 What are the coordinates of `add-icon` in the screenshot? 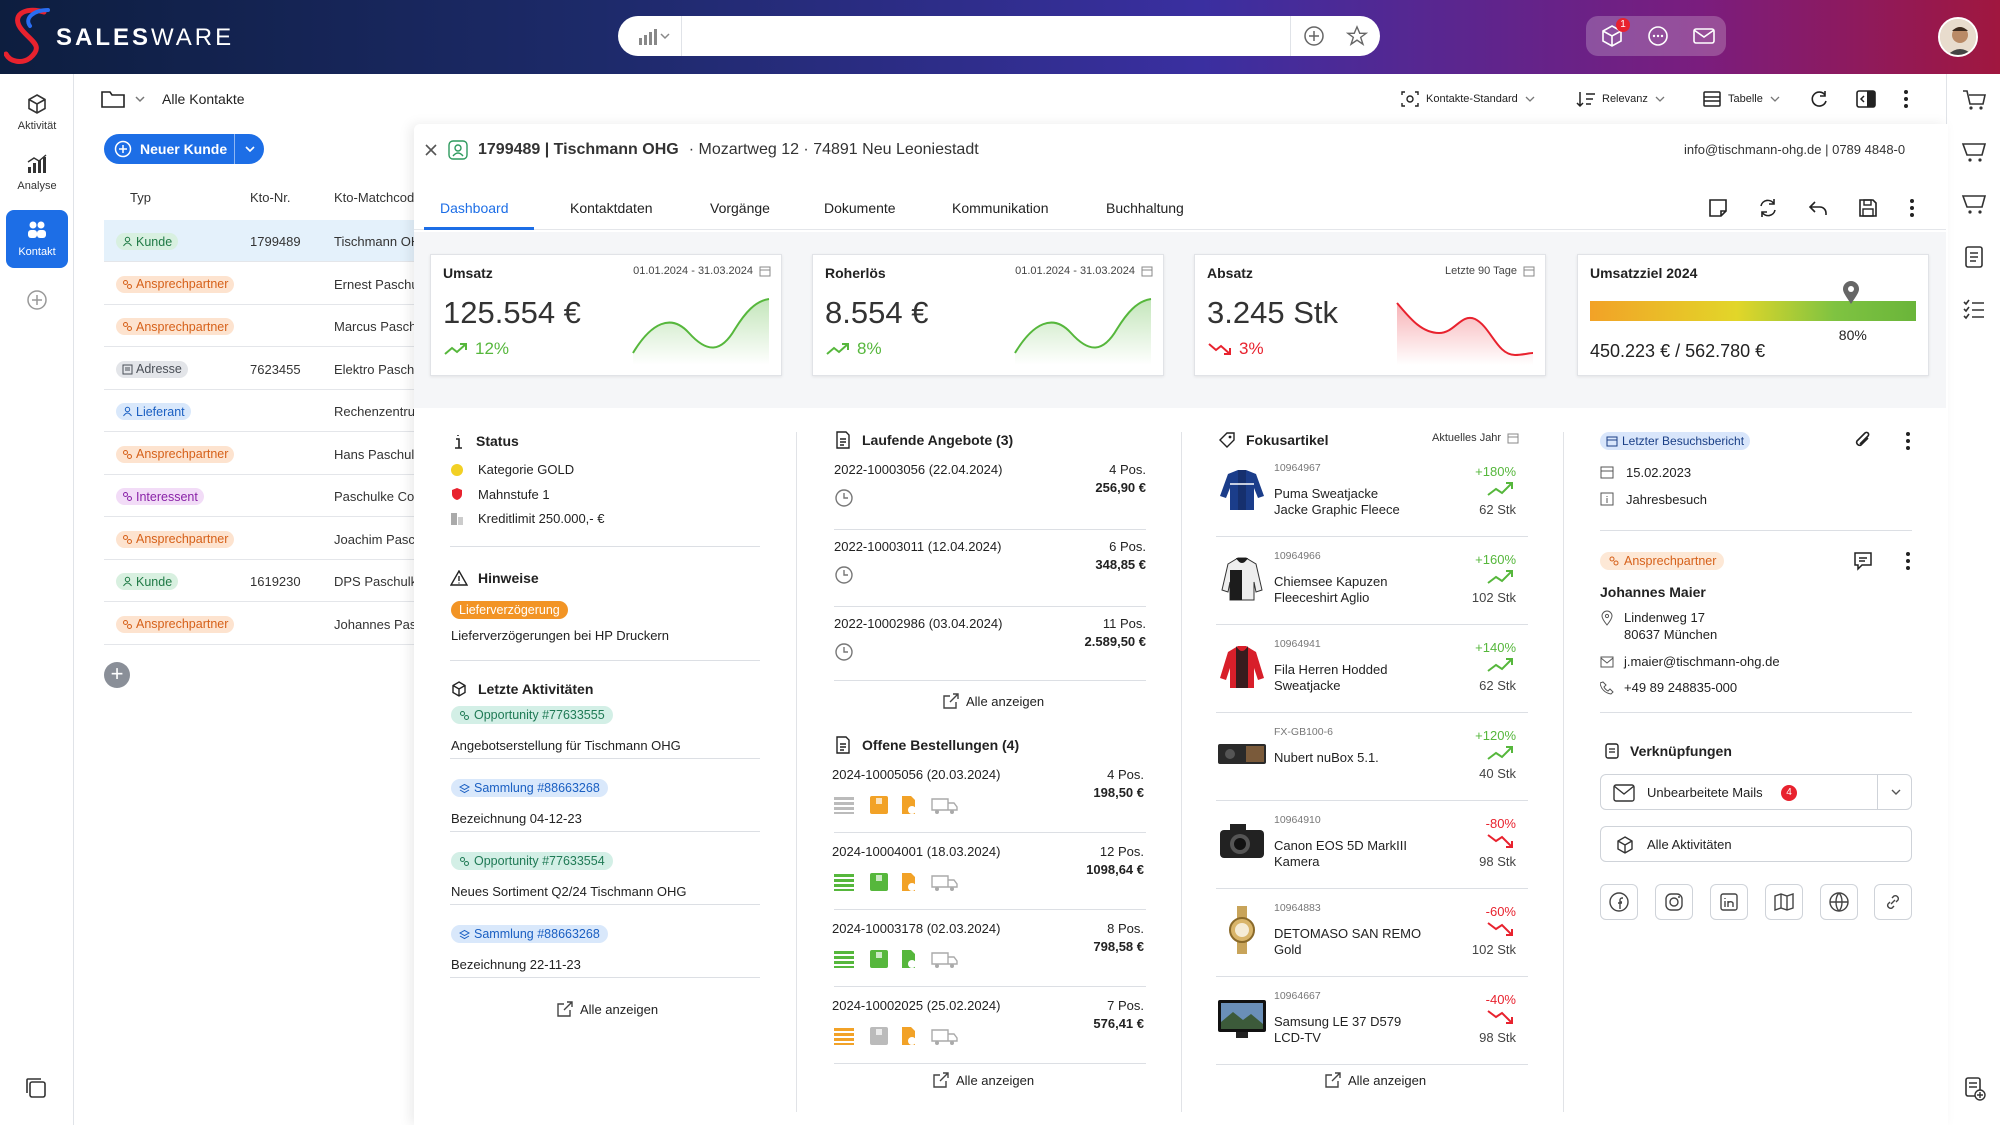 It's located at (1313, 36).